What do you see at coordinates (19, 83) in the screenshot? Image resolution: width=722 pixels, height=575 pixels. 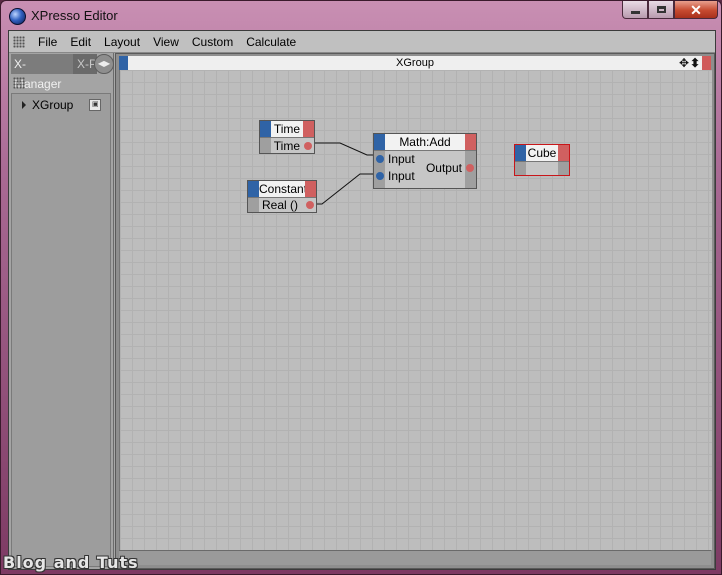 I see `panel-grip-icon` at bounding box center [19, 83].